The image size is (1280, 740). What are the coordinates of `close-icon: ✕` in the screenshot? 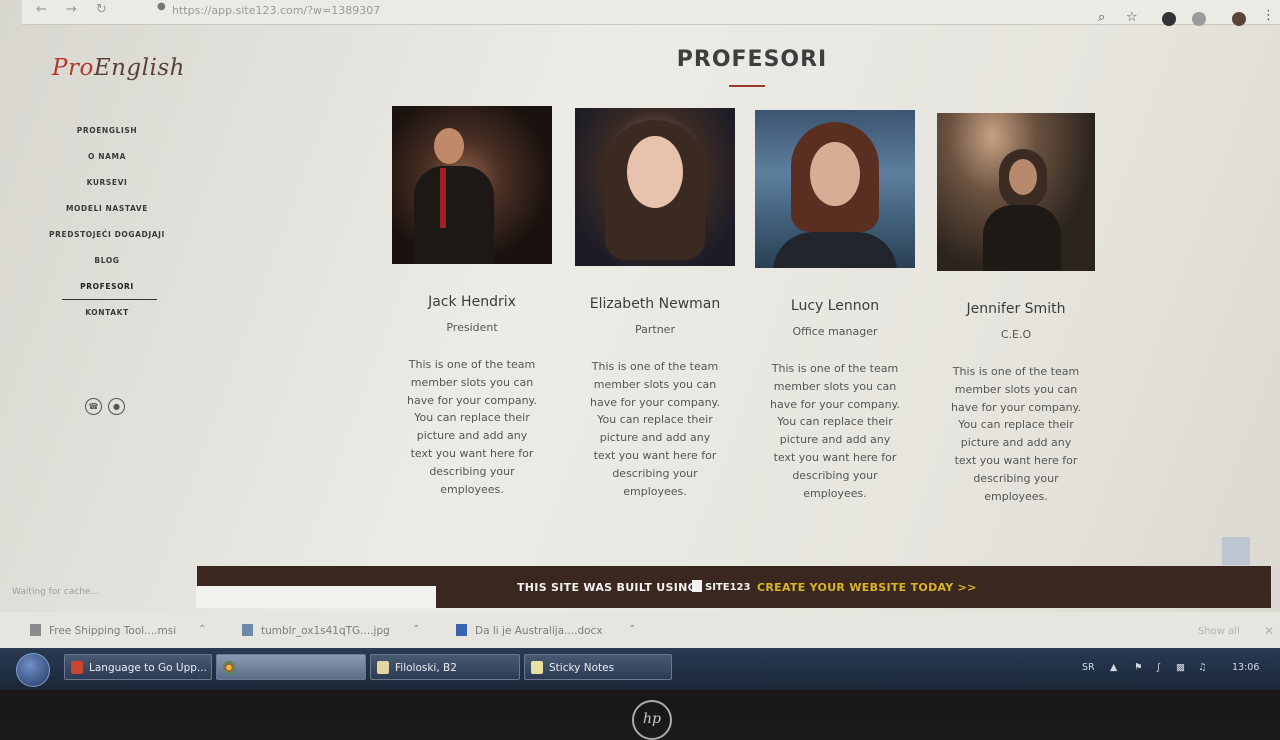 It's located at (1269, 631).